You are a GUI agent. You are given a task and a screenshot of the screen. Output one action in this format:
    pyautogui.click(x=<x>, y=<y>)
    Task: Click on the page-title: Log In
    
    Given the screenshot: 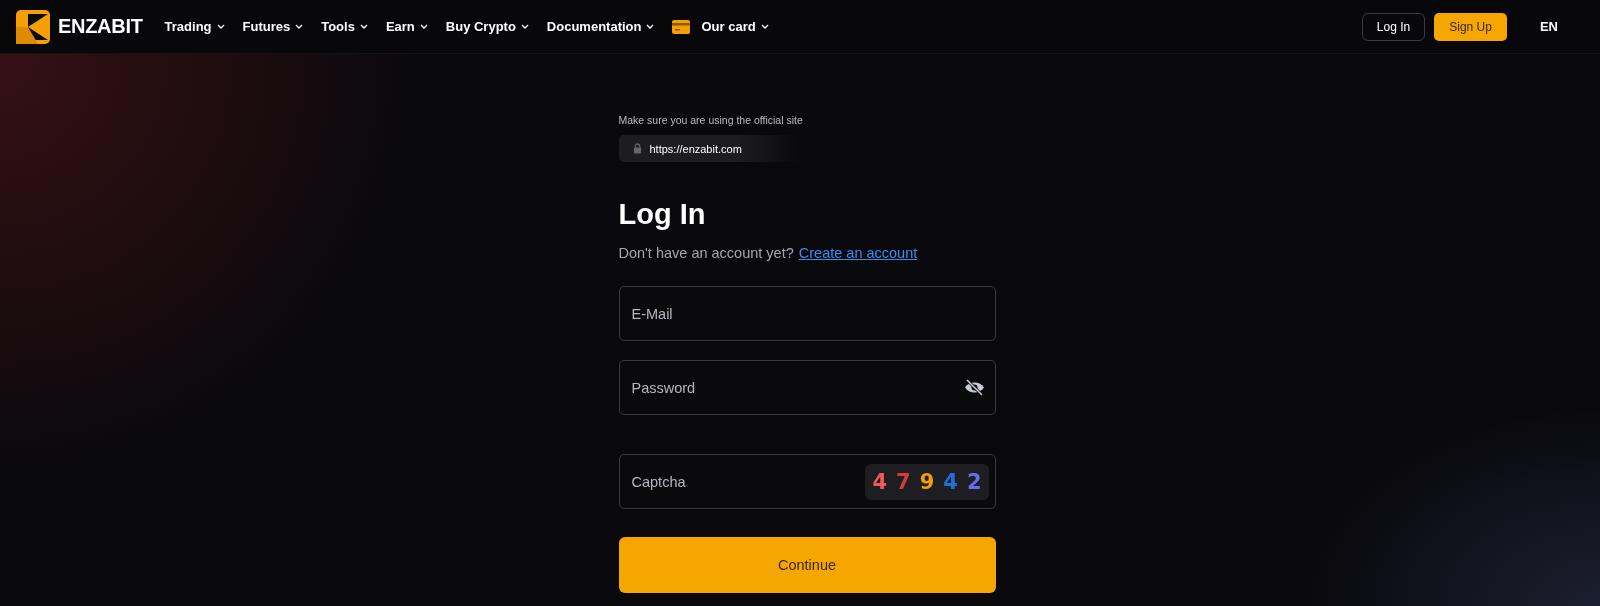 What is the action you would take?
    pyautogui.click(x=662, y=214)
    